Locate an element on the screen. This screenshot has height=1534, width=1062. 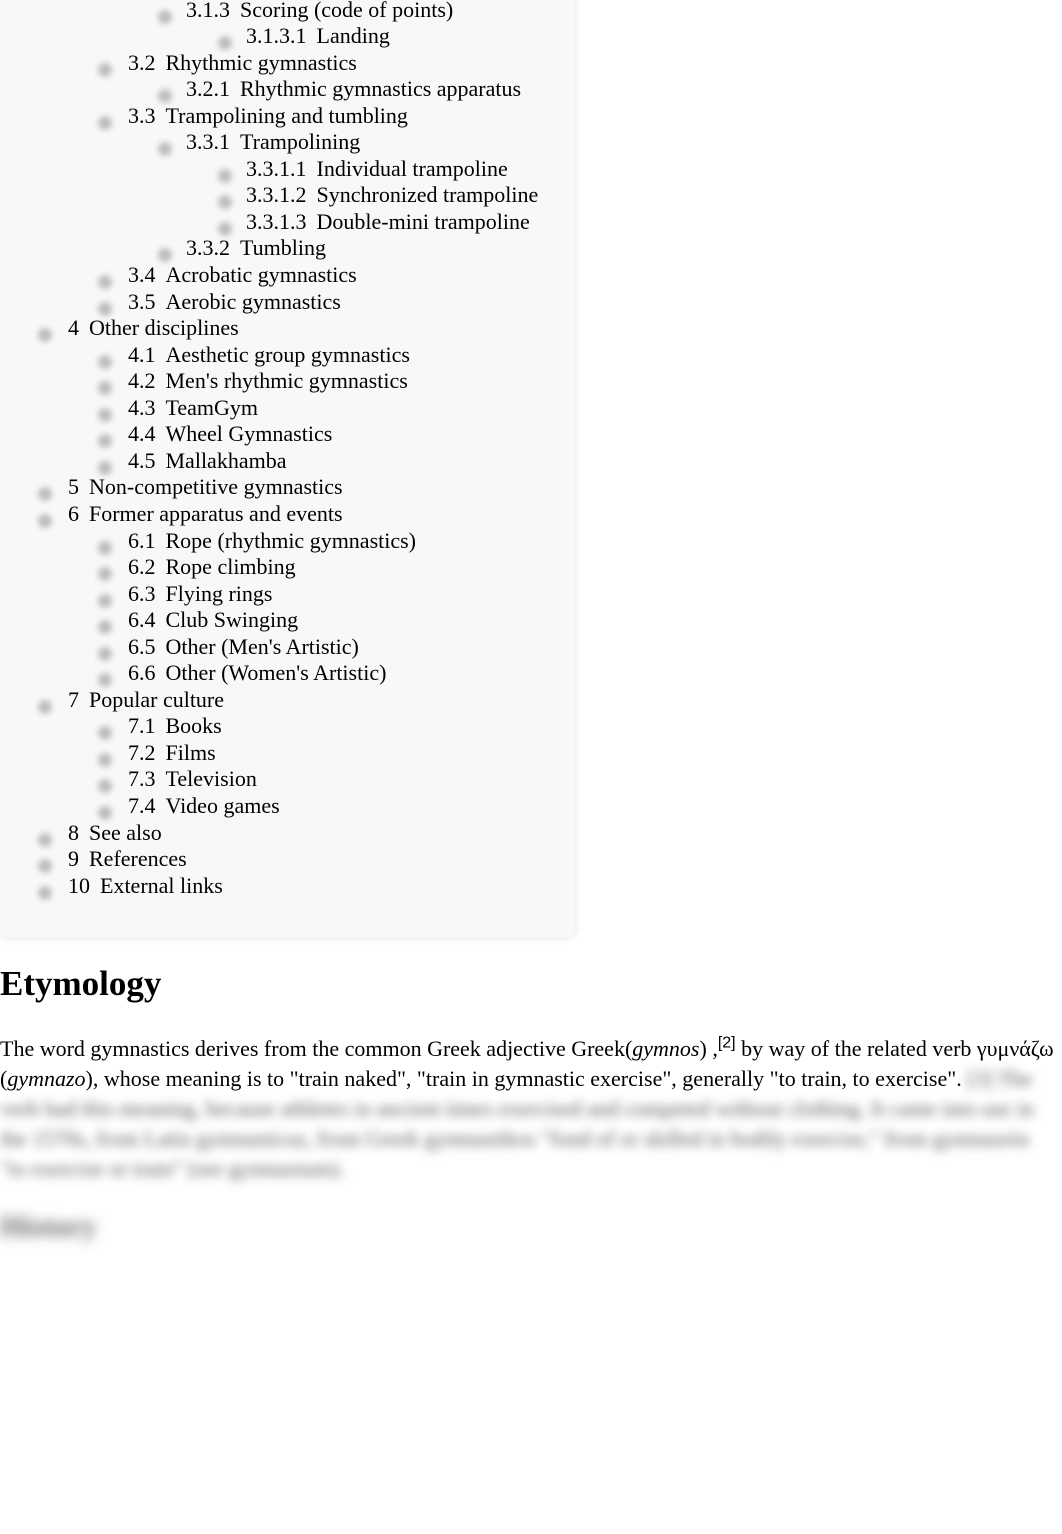
toc-link: 3.3 Trampolining and tumbling is located at coordinates (268, 115).